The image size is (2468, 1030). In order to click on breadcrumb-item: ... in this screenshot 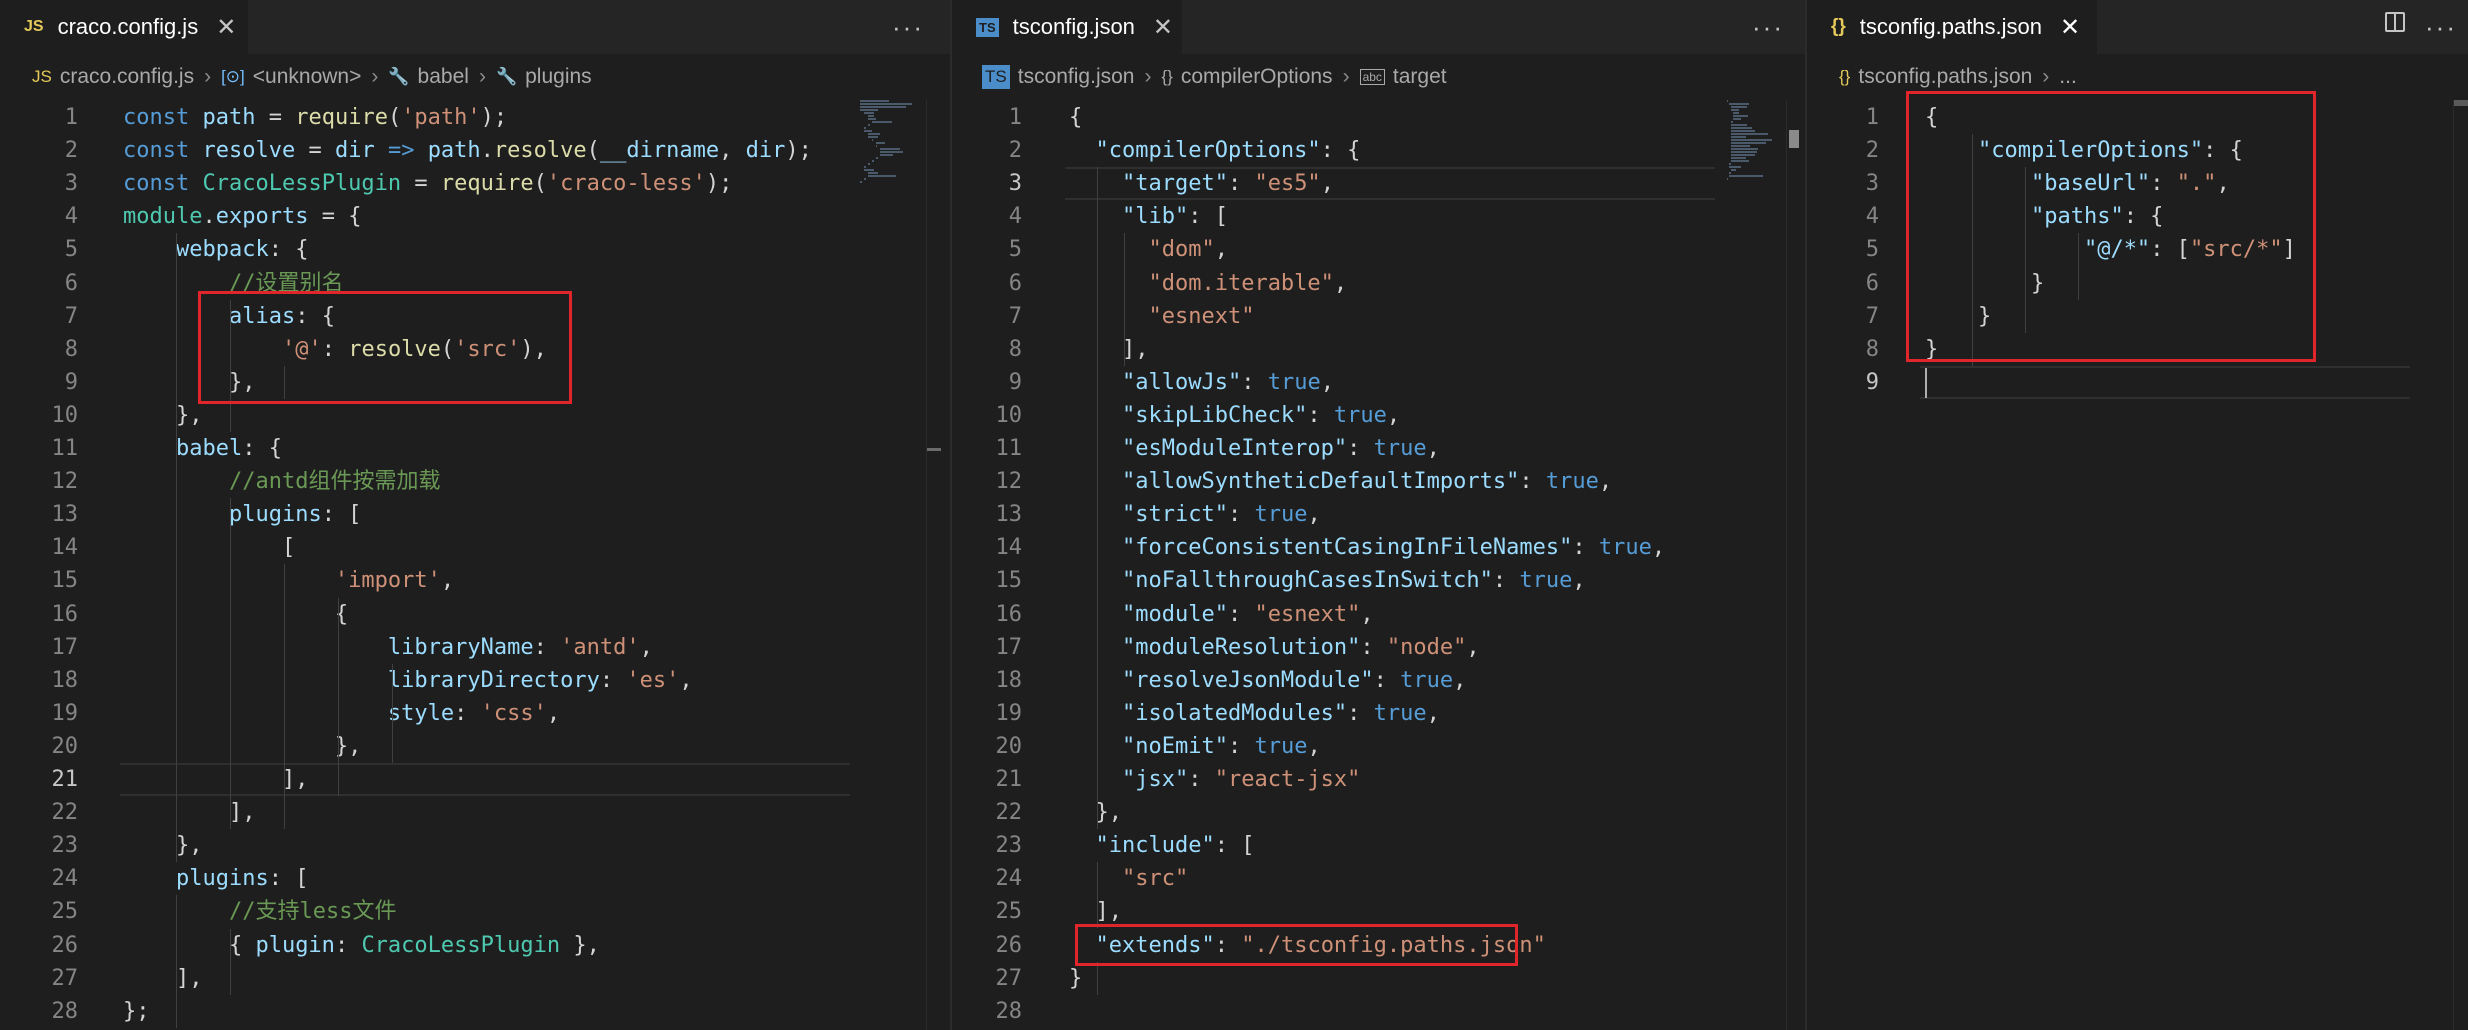, I will do `click(2068, 77)`.